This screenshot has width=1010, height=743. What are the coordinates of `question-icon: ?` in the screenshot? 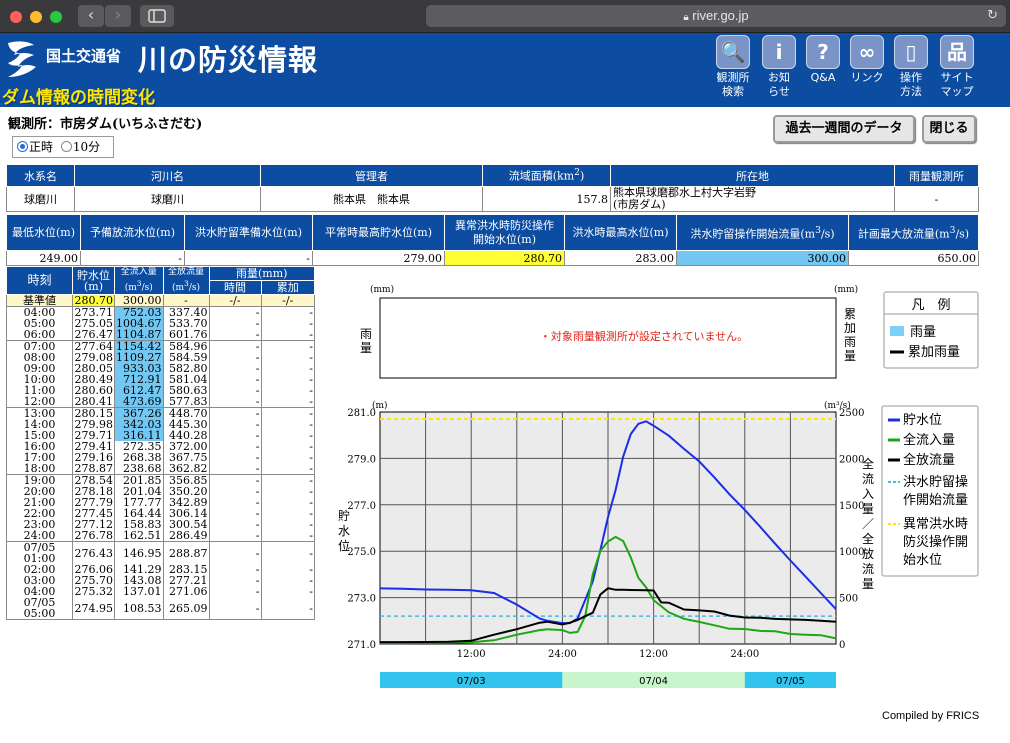 It's located at (823, 52).